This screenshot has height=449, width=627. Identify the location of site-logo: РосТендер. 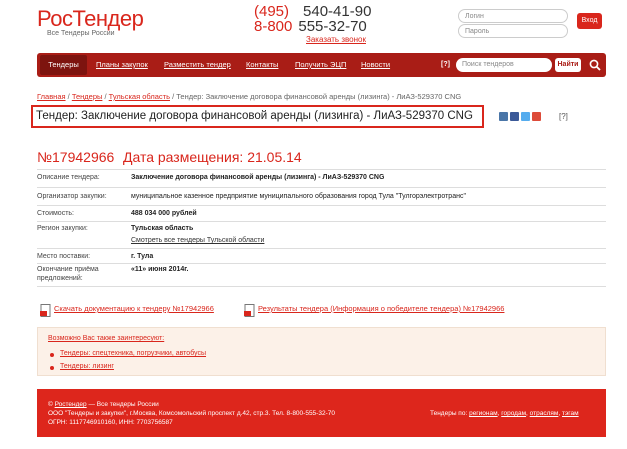
(90, 18).